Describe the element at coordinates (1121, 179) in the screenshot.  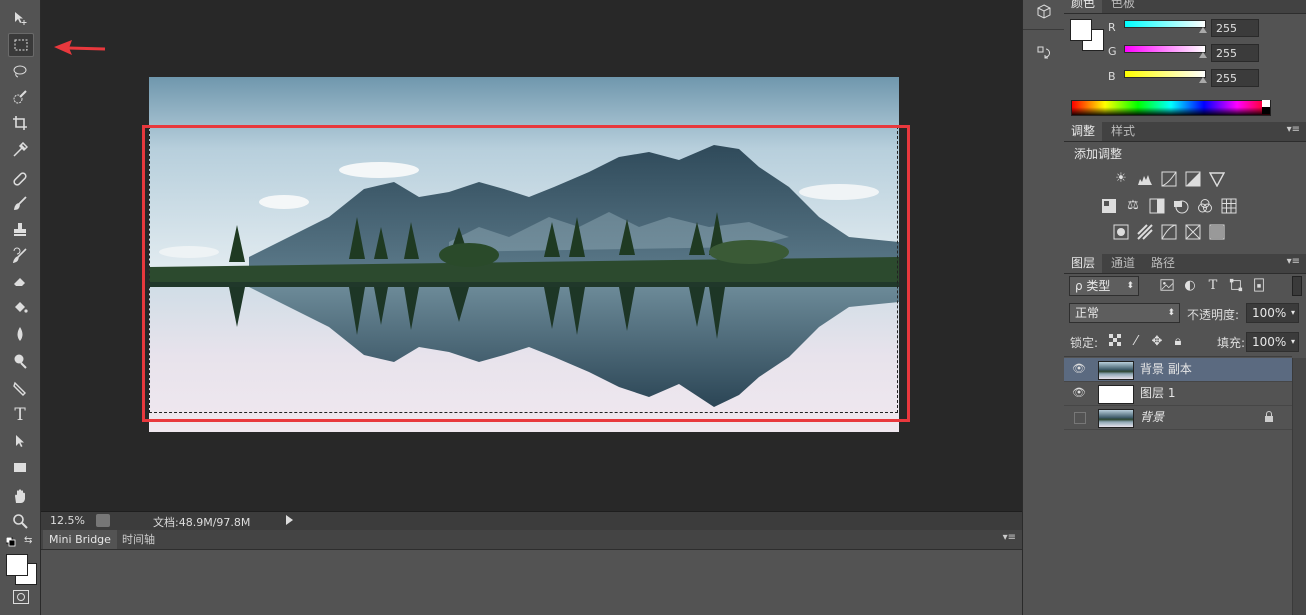
I see `brightness-icon: ☀` at that location.